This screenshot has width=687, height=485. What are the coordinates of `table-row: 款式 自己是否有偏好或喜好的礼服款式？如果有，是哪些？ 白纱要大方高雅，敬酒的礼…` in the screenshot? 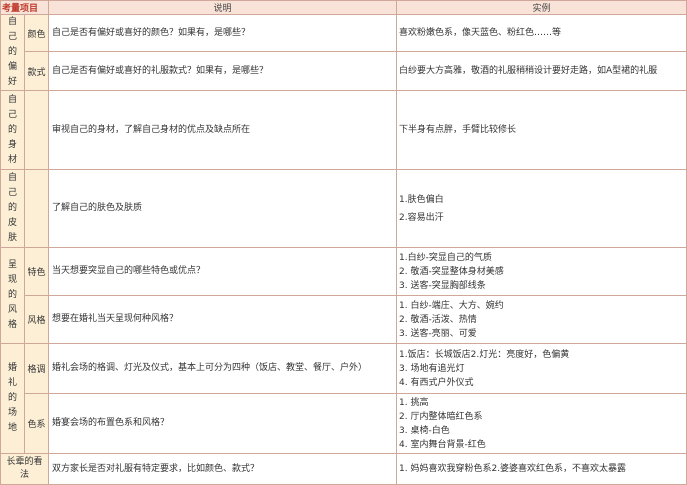 It's located at (344, 71).